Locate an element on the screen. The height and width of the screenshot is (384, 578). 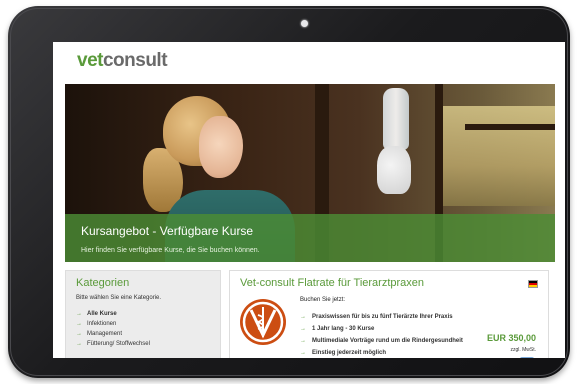
vet-caduceus-icon is located at coordinates (263, 322).